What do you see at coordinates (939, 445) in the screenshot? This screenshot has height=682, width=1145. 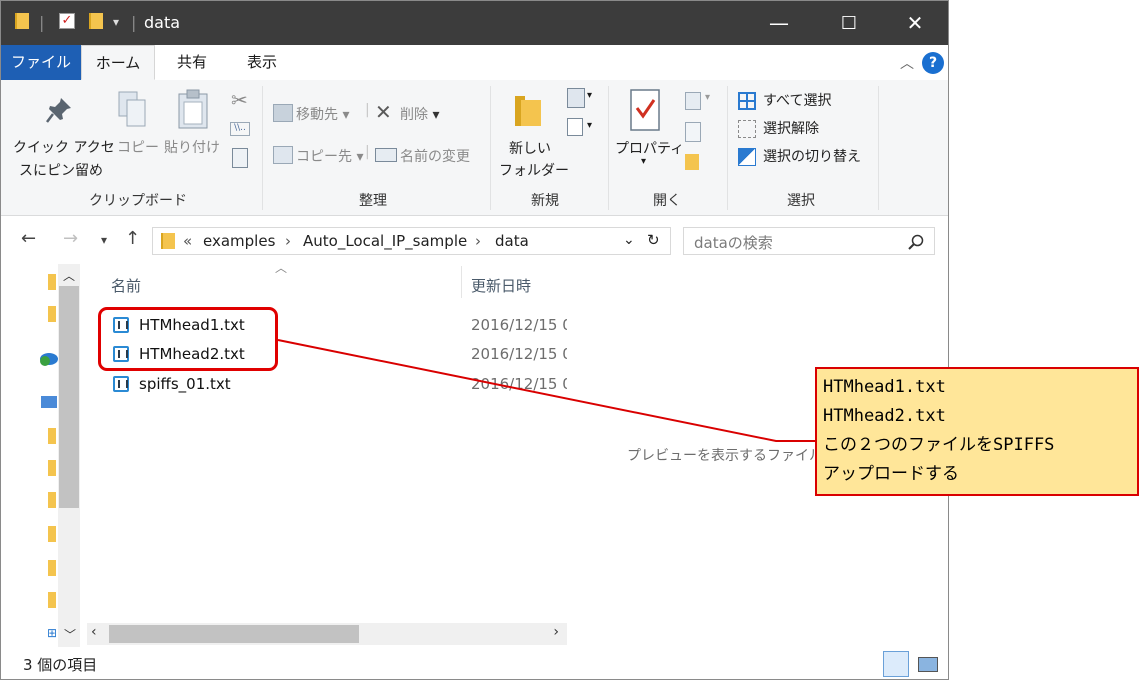 I see `annotation-line: この２つのファイルをSPIFFS` at bounding box center [939, 445].